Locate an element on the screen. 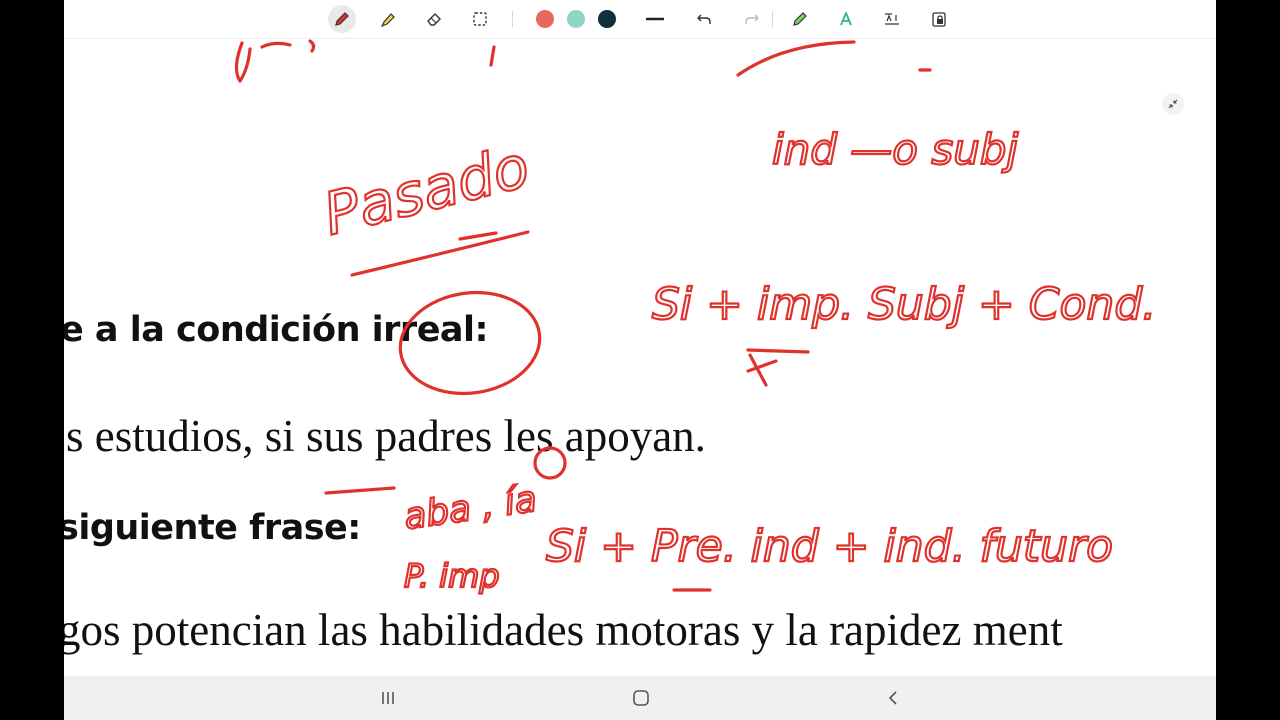 Image resolution: width=1280 pixels, height=720 pixels. pasado-note: Pasado is located at coordinates (426, 204).